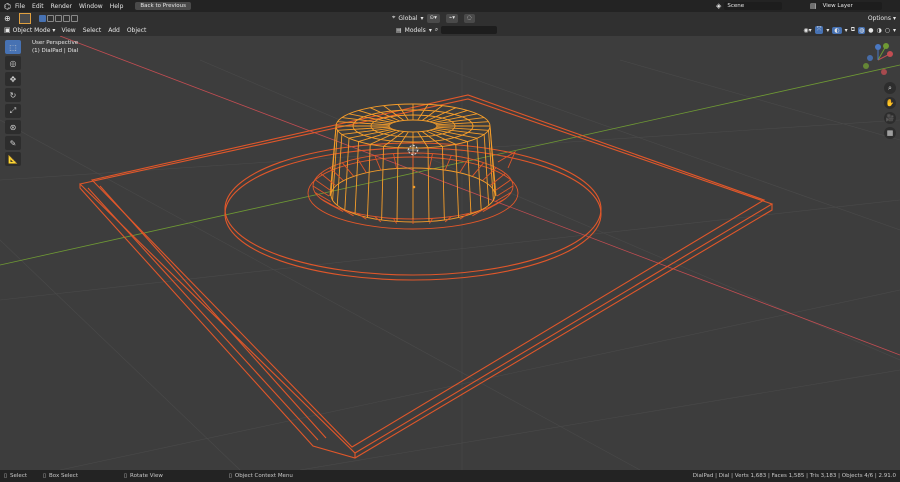  I want to click on menu-select: Select, so click(92, 30).